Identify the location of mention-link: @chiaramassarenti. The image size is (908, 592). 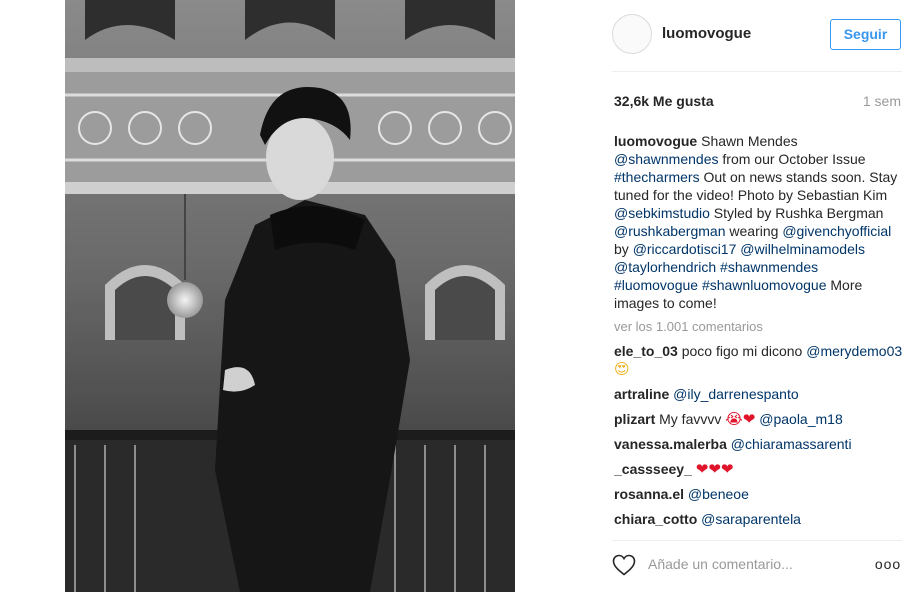
(791, 444).